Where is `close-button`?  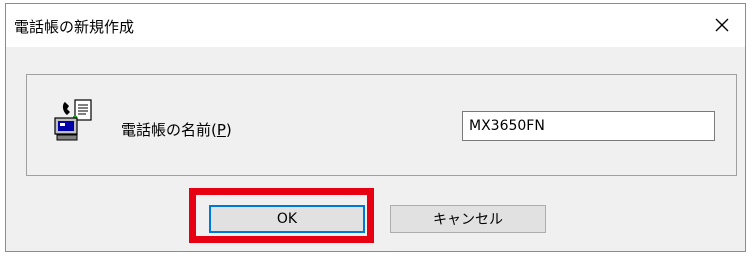 close-button is located at coordinates (722, 25).